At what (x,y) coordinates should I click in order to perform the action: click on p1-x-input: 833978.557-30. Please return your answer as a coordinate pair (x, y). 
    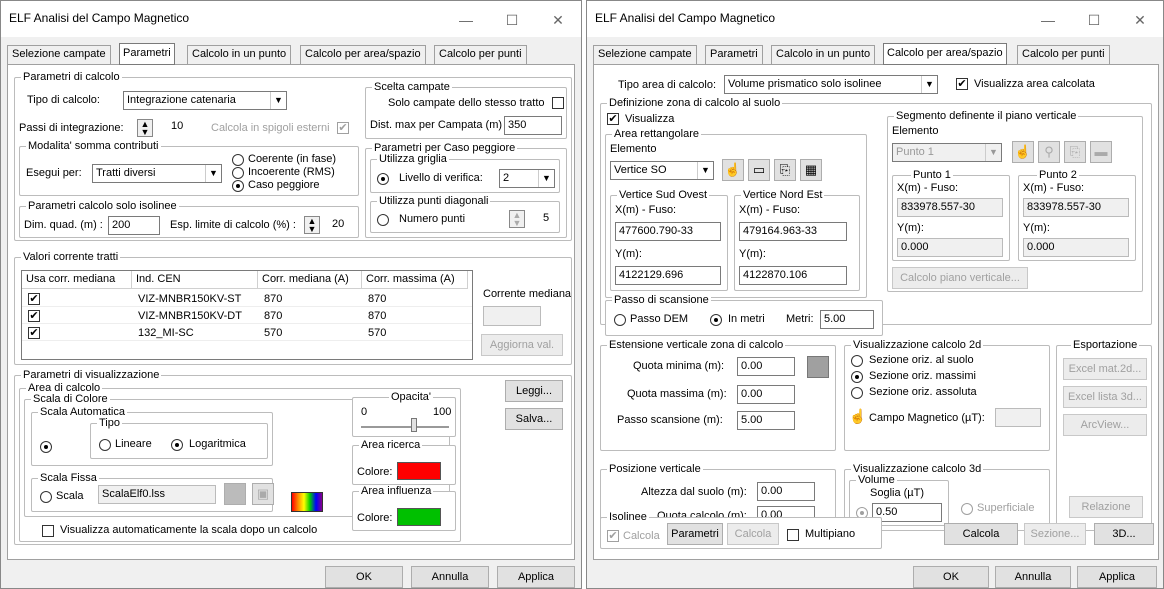
    Looking at the image, I should click on (950, 207).